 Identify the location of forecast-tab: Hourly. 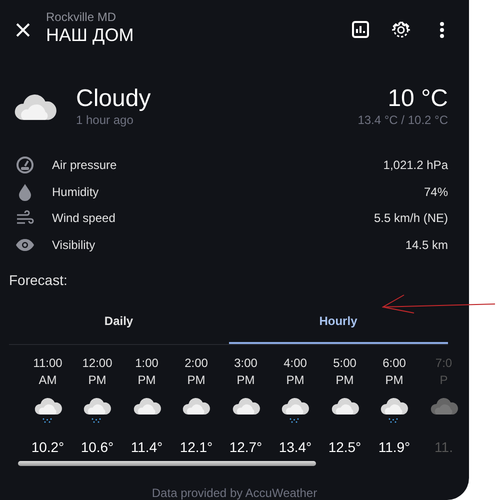
(338, 322).